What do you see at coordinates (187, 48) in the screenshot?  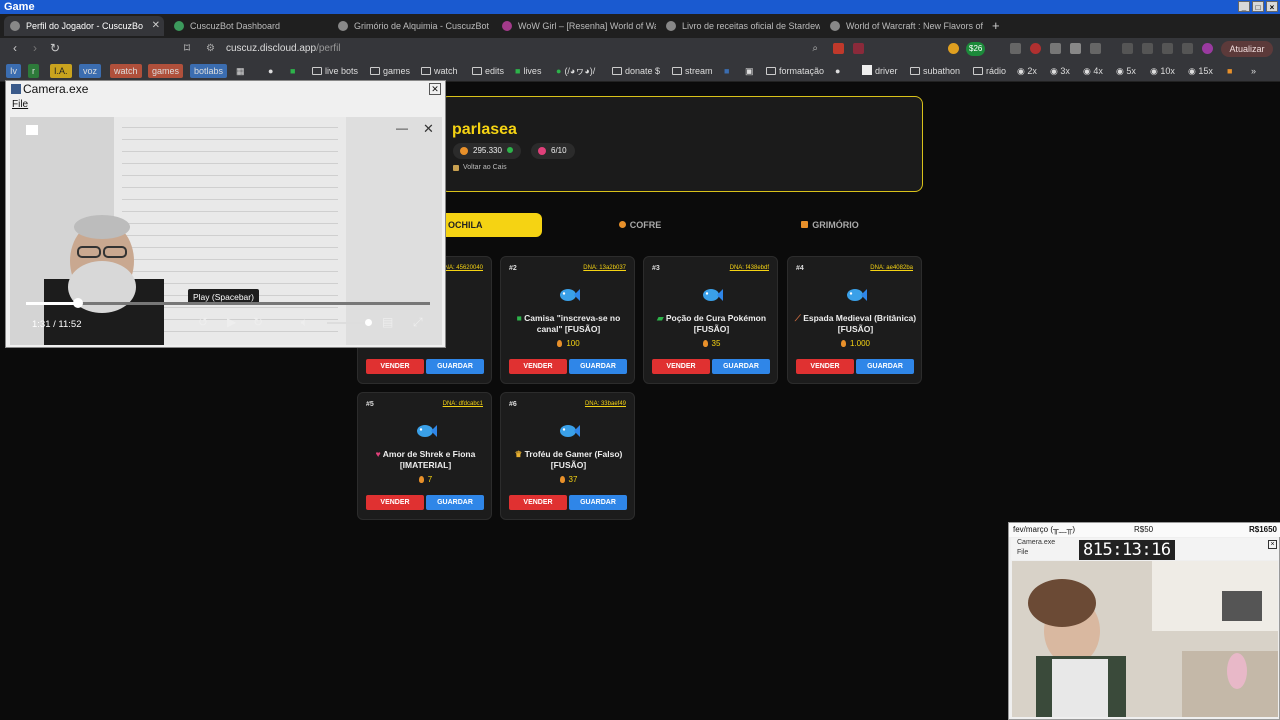 I see `bookmark-icon: ⌑` at bounding box center [187, 48].